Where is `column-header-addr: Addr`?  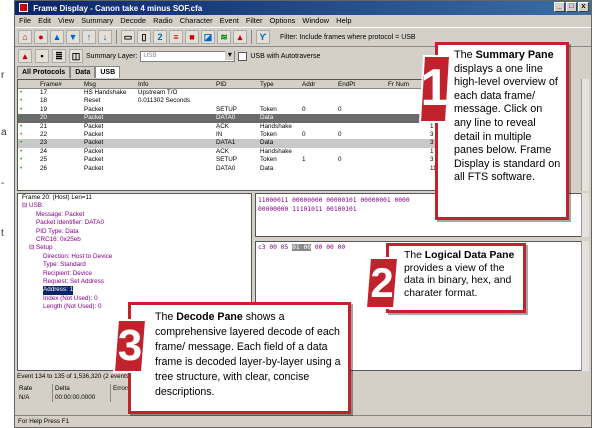 column-header-addr: Addr is located at coordinates (317, 84).